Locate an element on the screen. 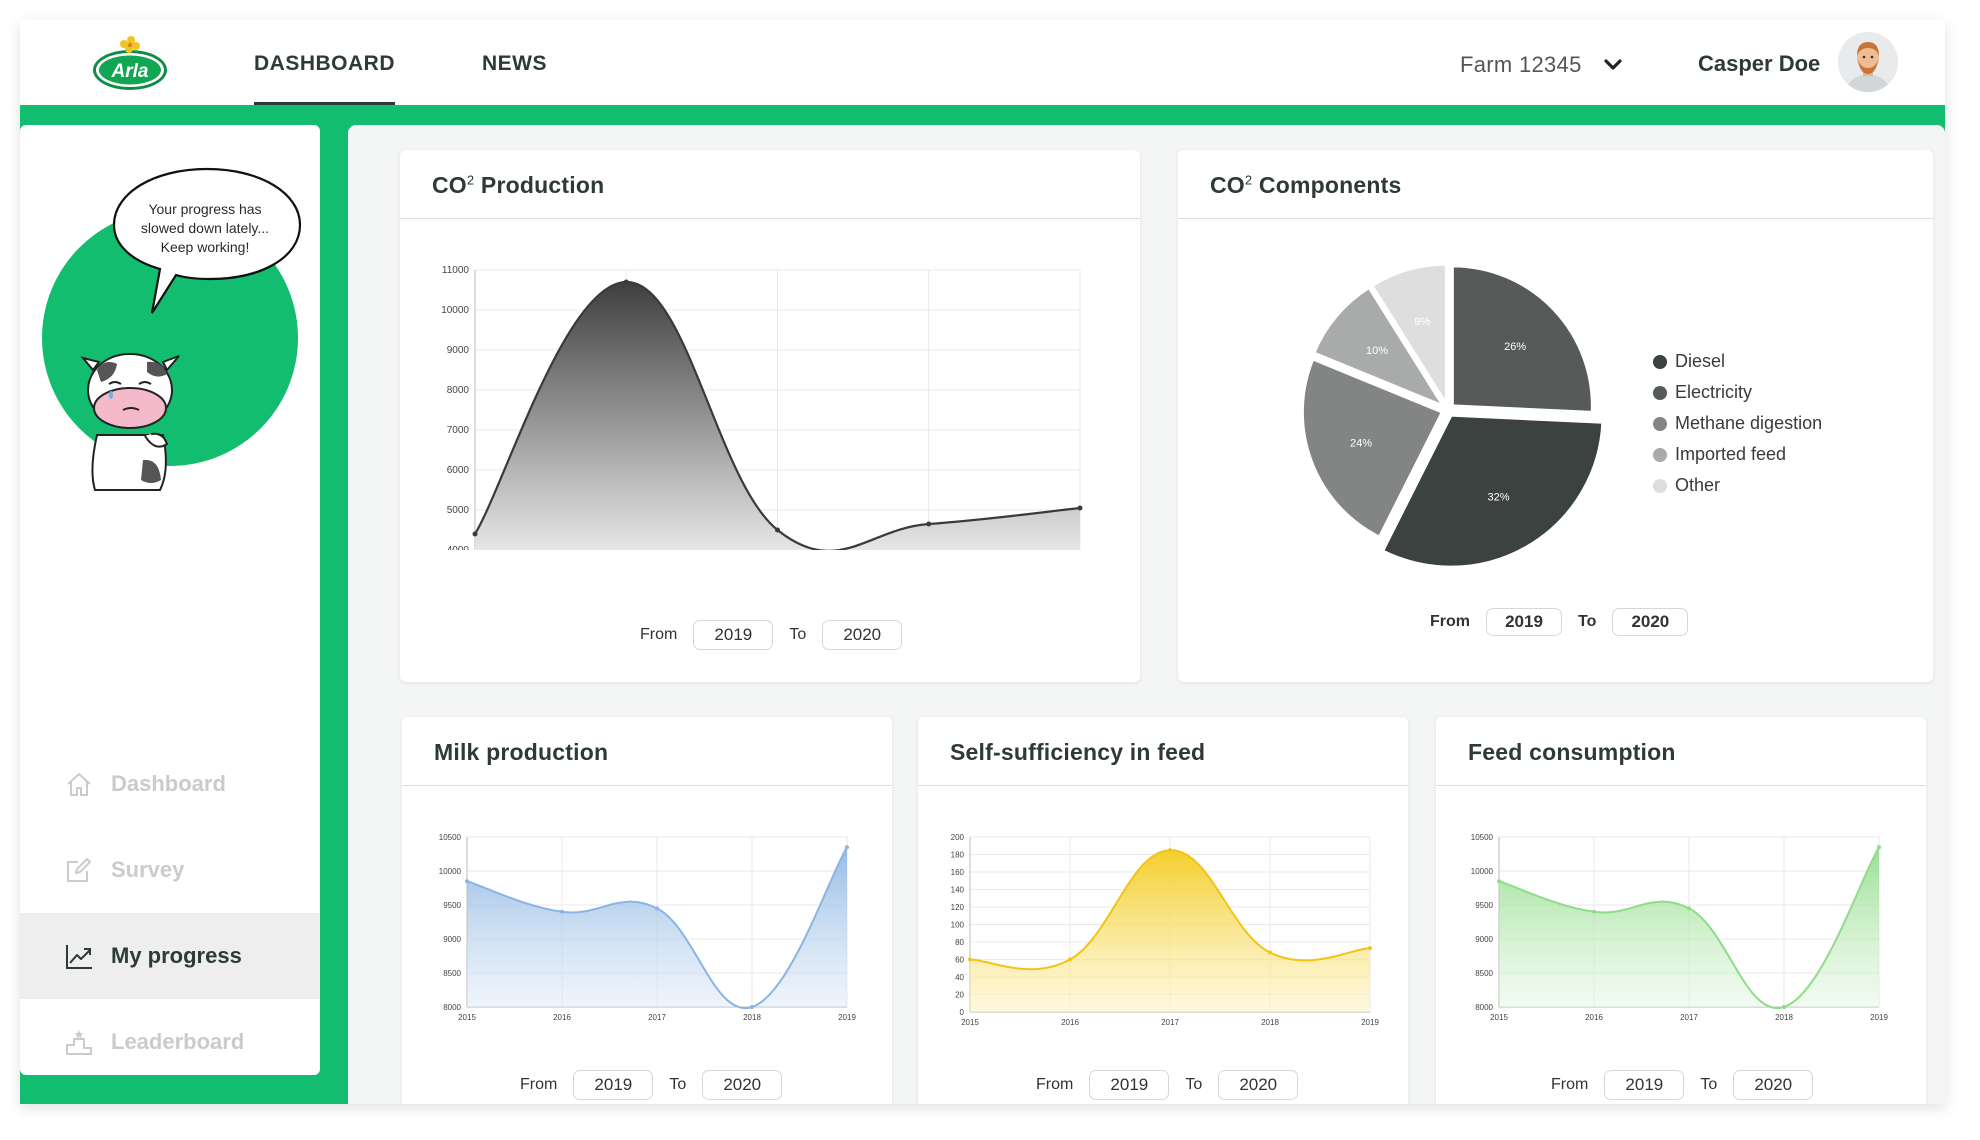 The width and height of the screenshot is (1980, 1140). divider is located at coordinates (1681, 785).